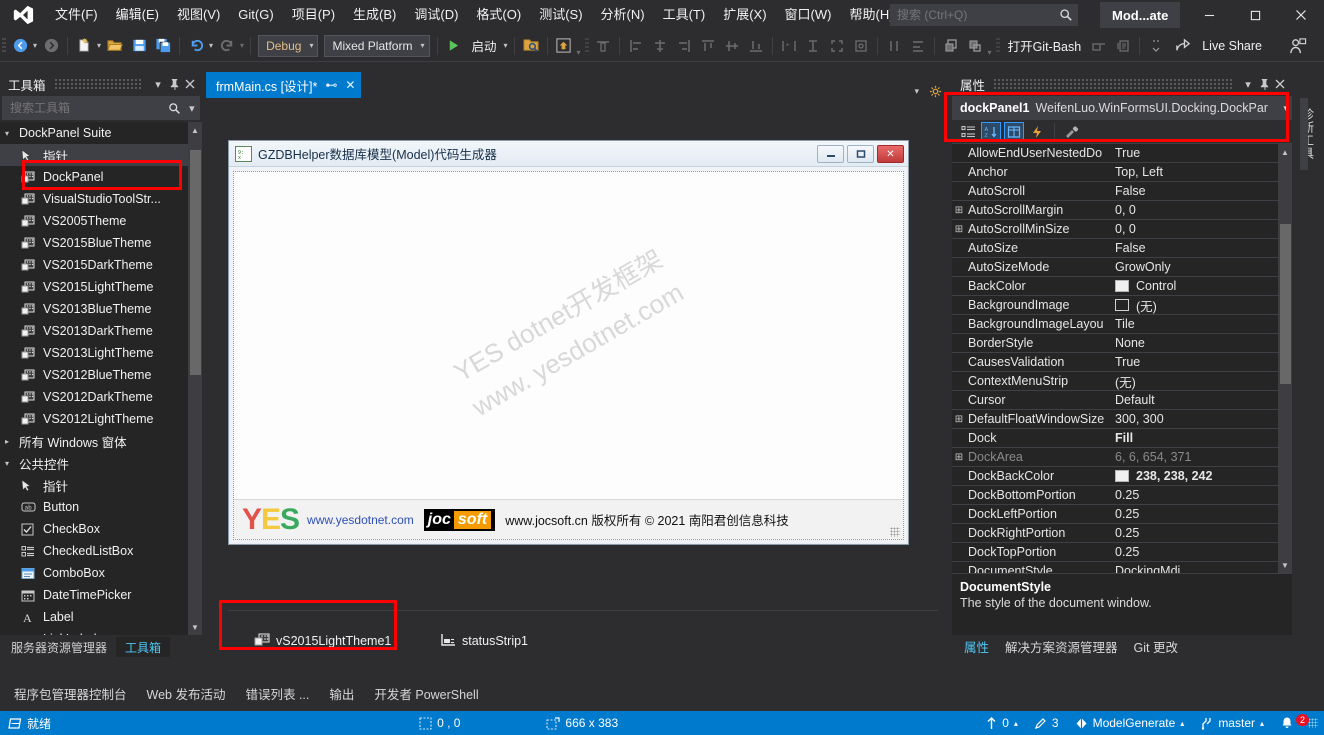  Describe the element at coordinates (377, 45) in the screenshot. I see `solution-platform-combo: Mixed Platform ▾` at that location.